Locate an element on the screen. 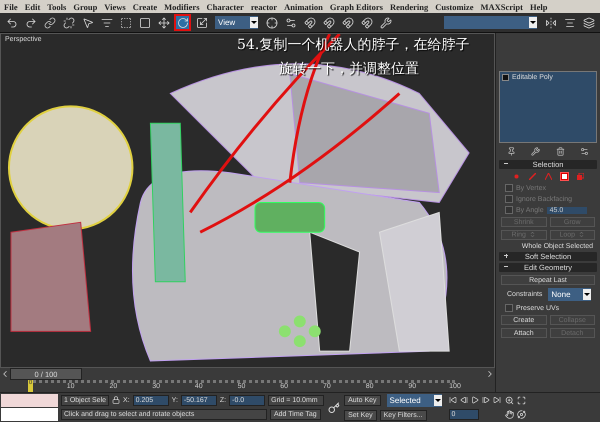 The width and height of the screenshot is (600, 422). settings-icon is located at coordinates (585, 151).